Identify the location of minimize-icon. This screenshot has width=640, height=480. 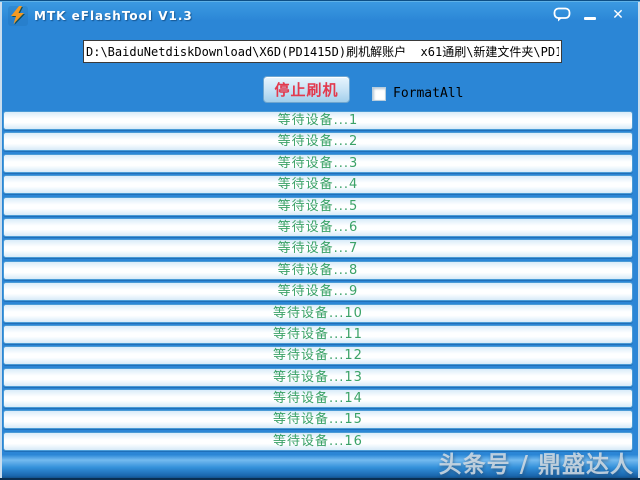
(590, 18).